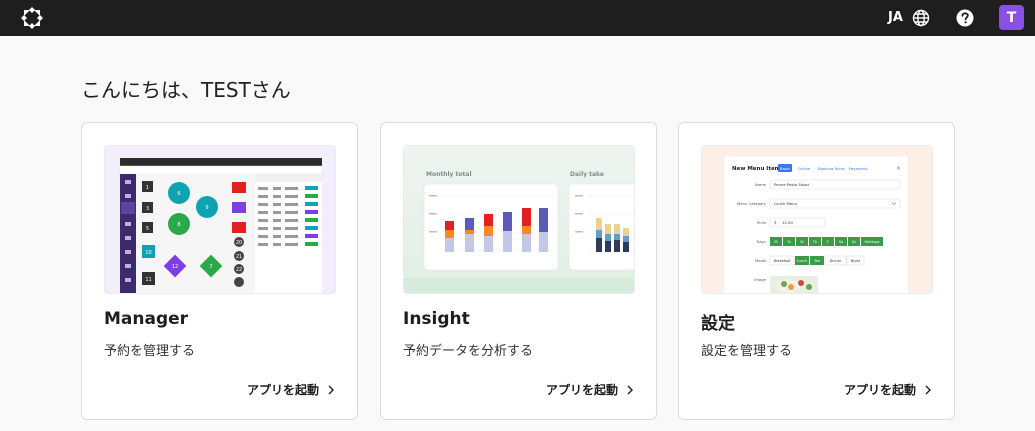  What do you see at coordinates (761, 241) in the screenshot?
I see `label-days: Days` at bounding box center [761, 241].